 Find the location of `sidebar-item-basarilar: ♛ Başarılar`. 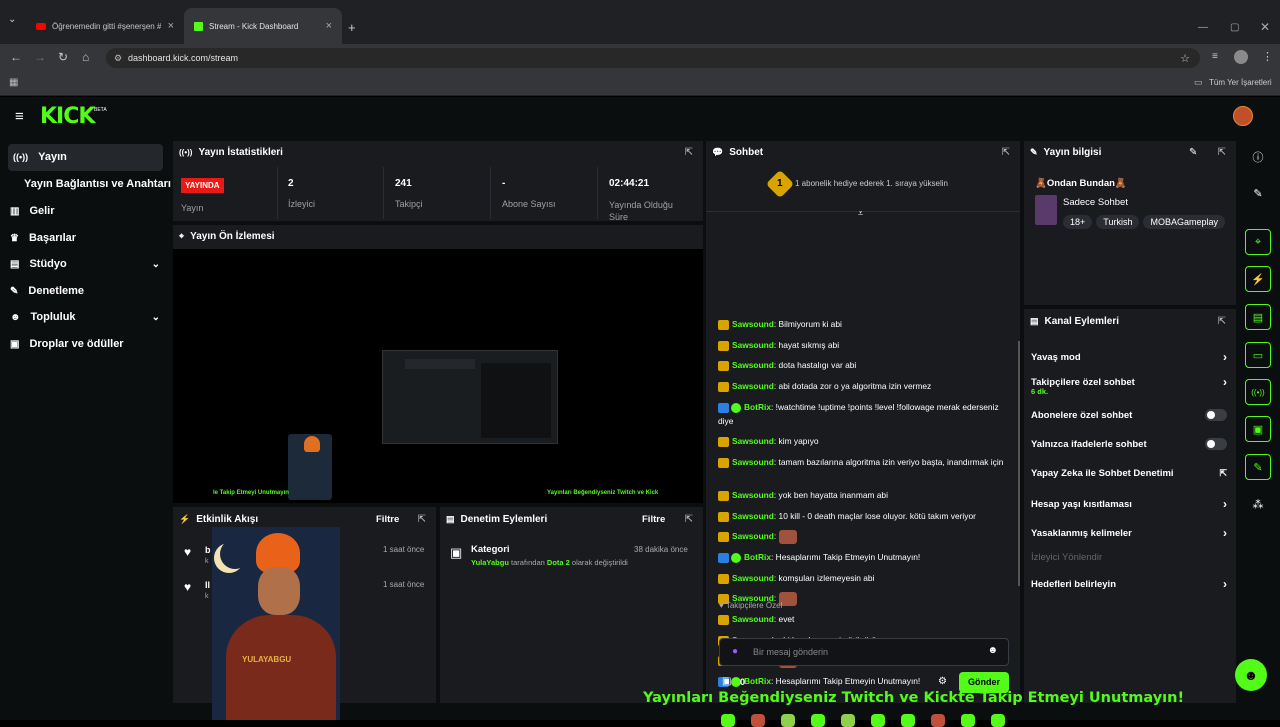

sidebar-item-basarilar: ♛ Başarılar is located at coordinates (43, 238).